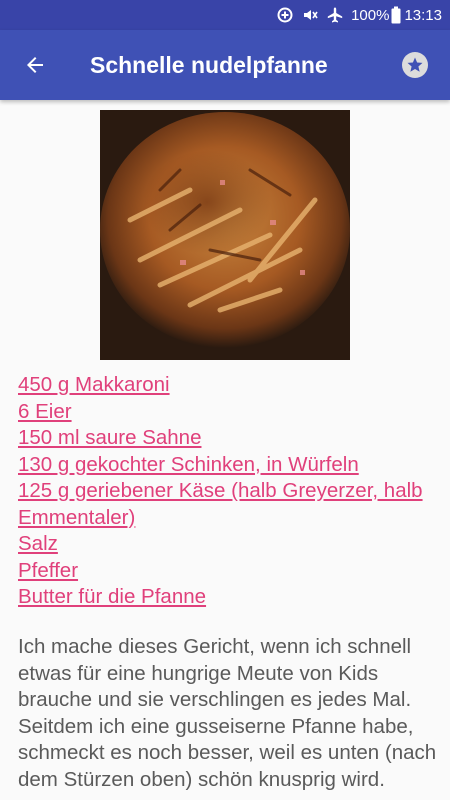 The height and width of the screenshot is (800, 450). Describe the element at coordinates (370, 15) in the screenshot. I see `battery-percentage: 100%` at that location.